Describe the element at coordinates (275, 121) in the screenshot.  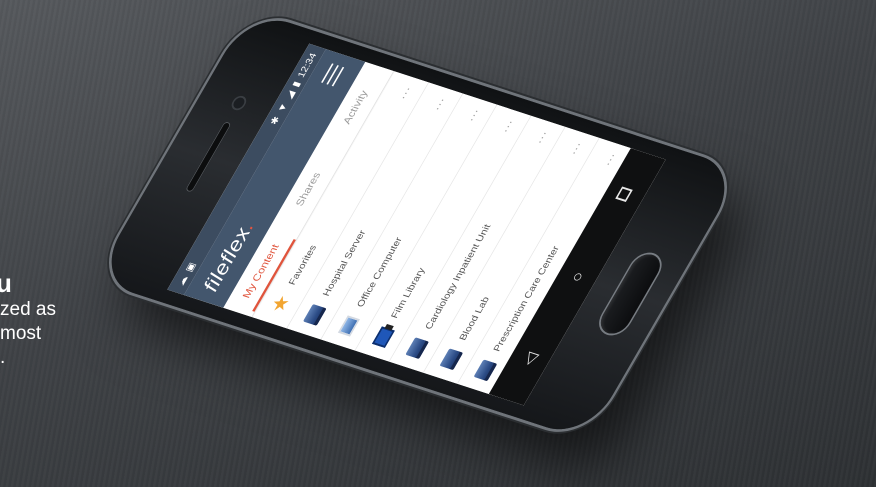
I see `bluetooth-icon: ✱` at that location.